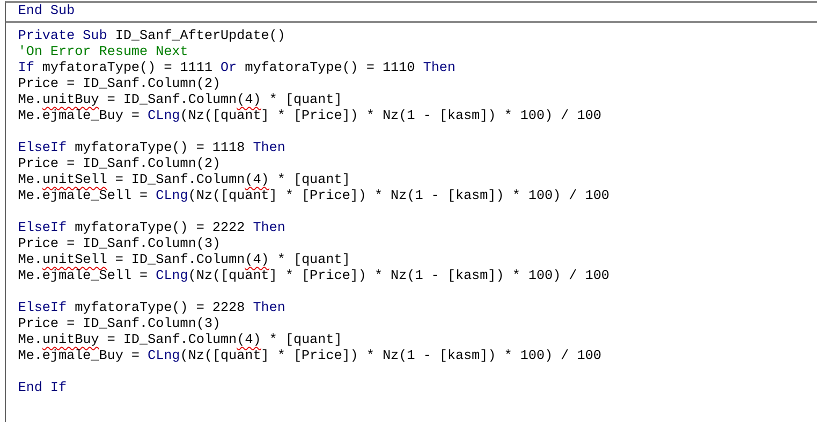 The width and height of the screenshot is (817, 422). What do you see at coordinates (42, 389) in the screenshot?
I see `code-line: End If` at bounding box center [42, 389].